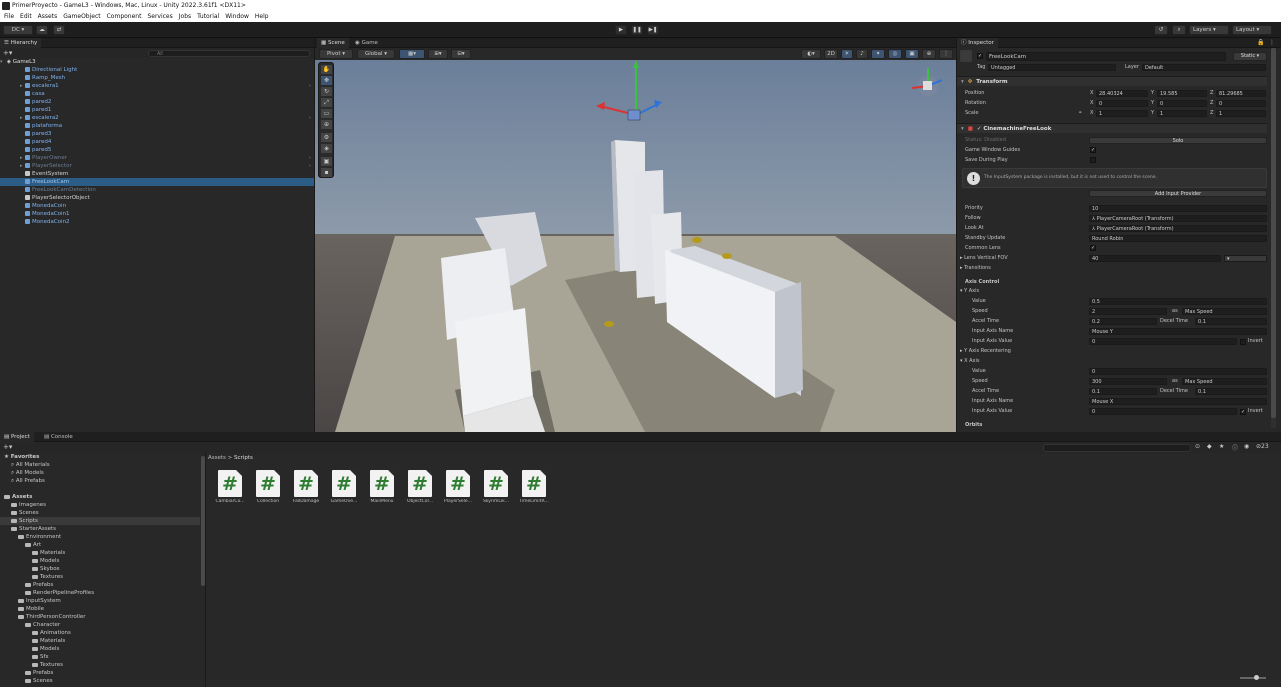 Image resolution: width=1281 pixels, height=687 pixels. Describe the element at coordinates (977, 43) in the screenshot. I see `tab-inspector: ⓘ Inspector` at that location.